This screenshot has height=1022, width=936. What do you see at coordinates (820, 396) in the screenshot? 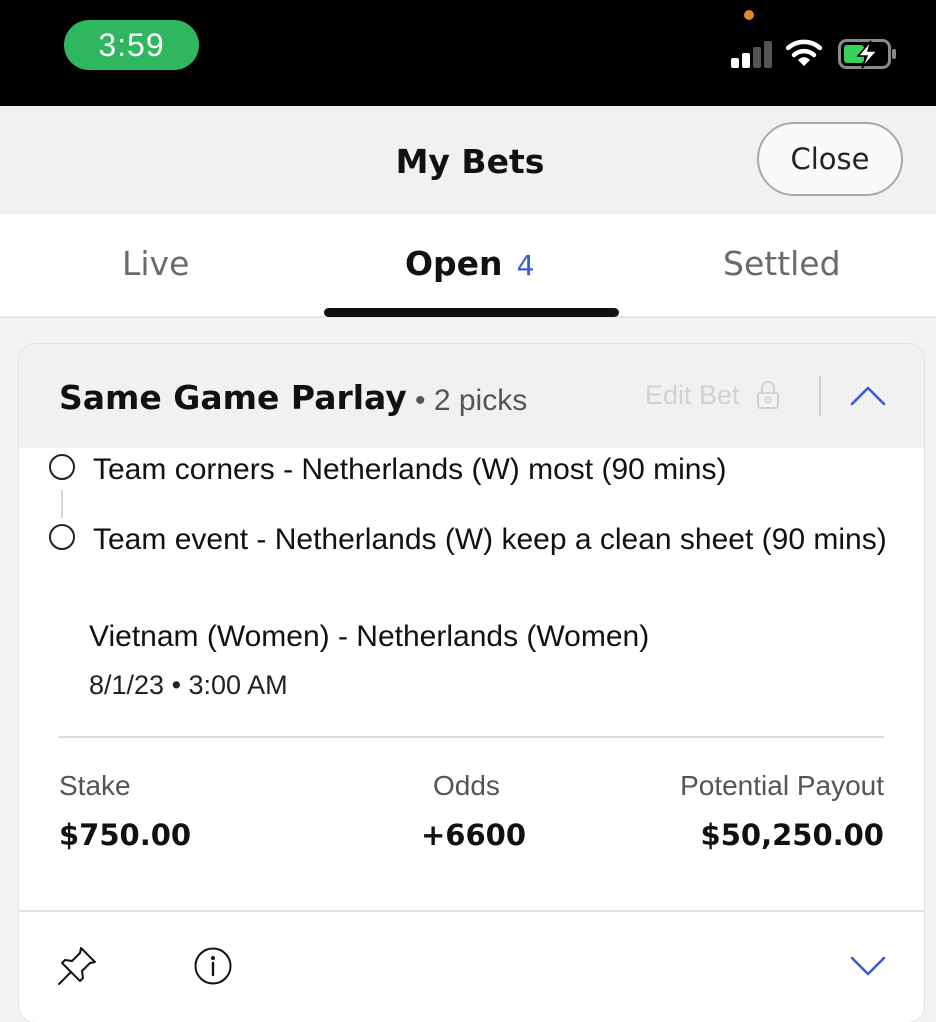
I see `header-divider` at bounding box center [820, 396].